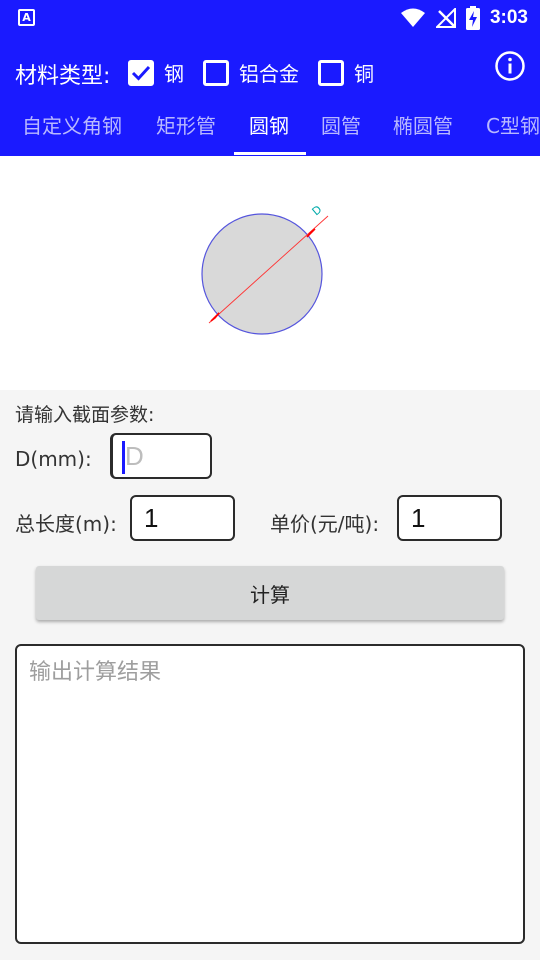 The image size is (540, 960). What do you see at coordinates (26, 17) in the screenshot?
I see `app-notification-icon: A` at bounding box center [26, 17].